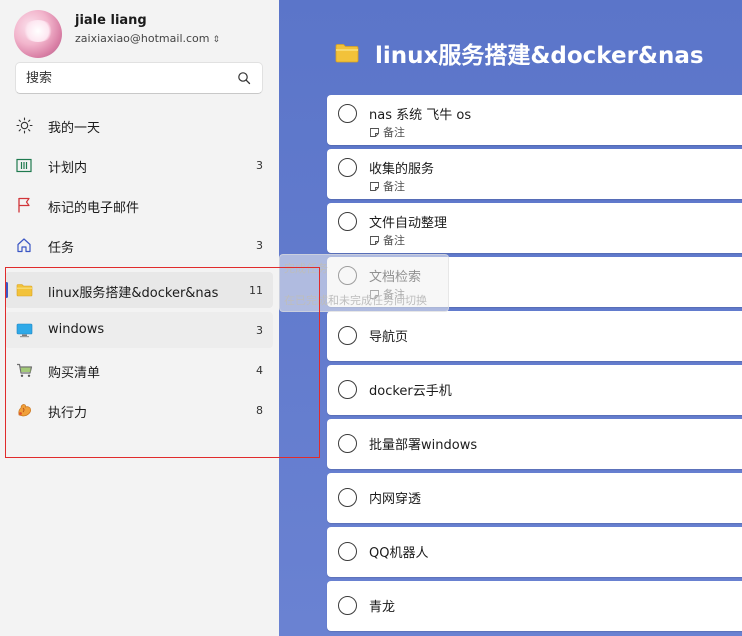 Image resolution: width=742 pixels, height=636 pixels. I want to click on nav-item-label: 我的一天, so click(74, 128).